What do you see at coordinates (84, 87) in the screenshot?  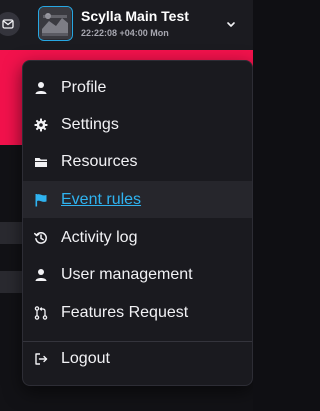 I see `menu-item-label: Profile` at bounding box center [84, 87].